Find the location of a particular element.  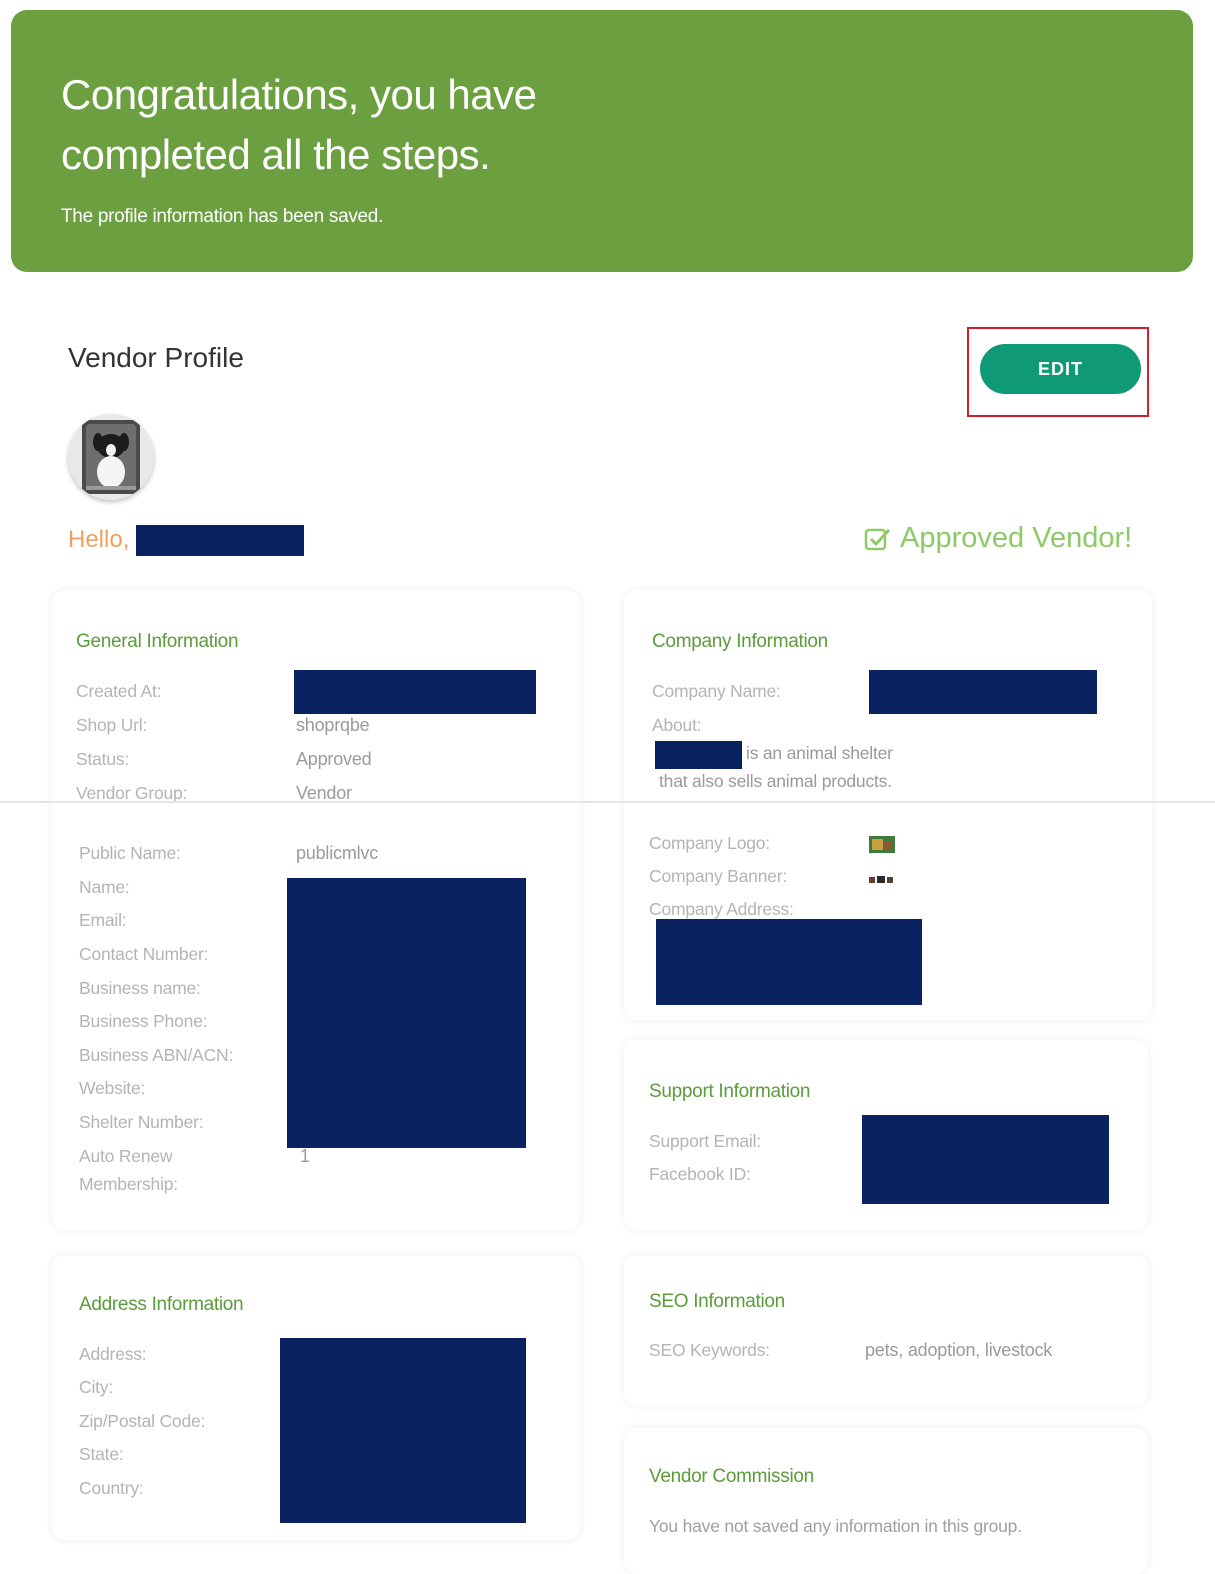

company-logo-label: Company Logo: is located at coordinates (709, 843).